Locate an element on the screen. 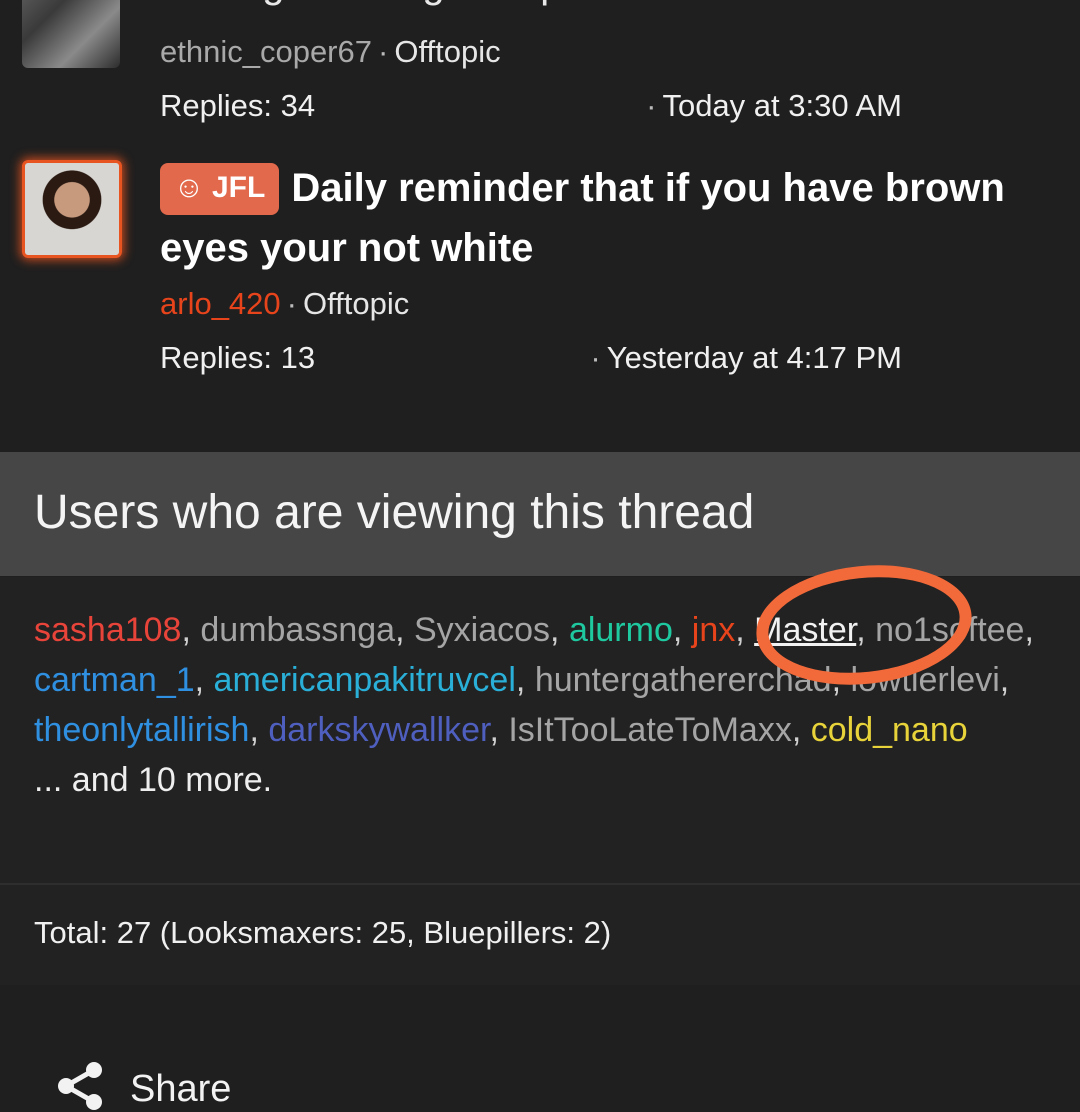  viewers-more-link: ... and 10 more. is located at coordinates (539, 780).